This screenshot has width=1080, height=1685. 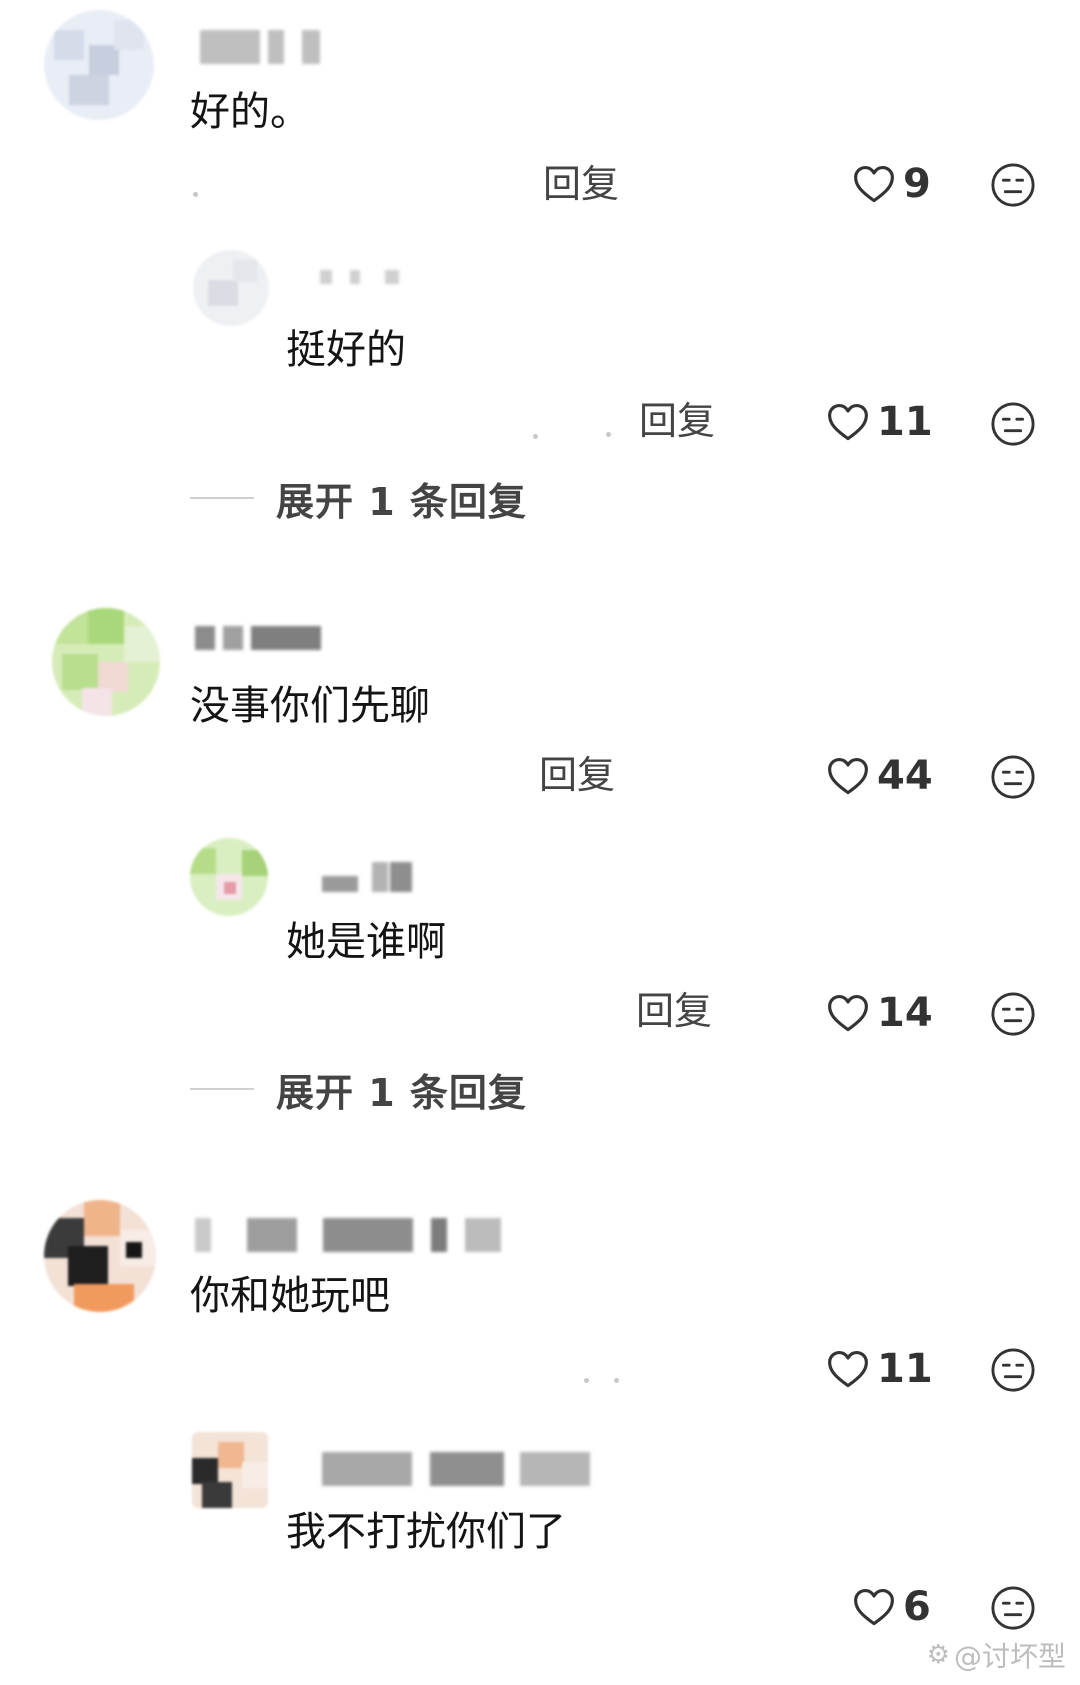 I want to click on like-button: 44, so click(x=880, y=776).